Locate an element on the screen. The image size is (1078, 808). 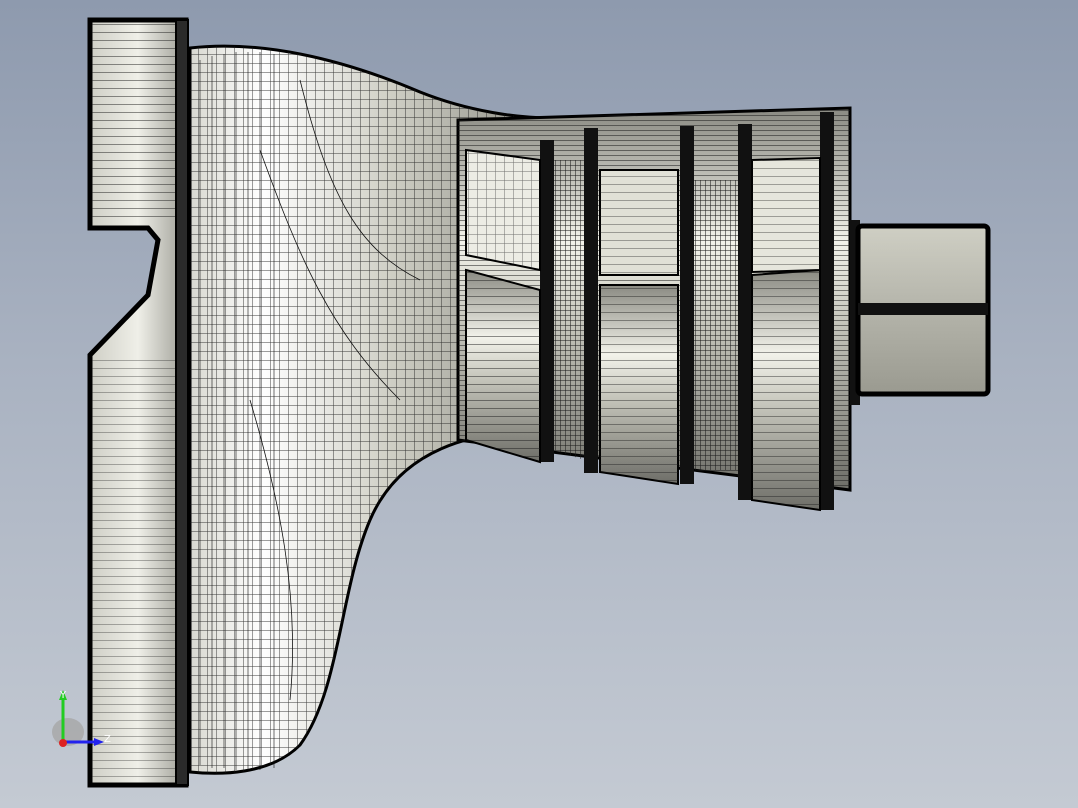
triad-y-label: Y is located at coordinates (63, 695).